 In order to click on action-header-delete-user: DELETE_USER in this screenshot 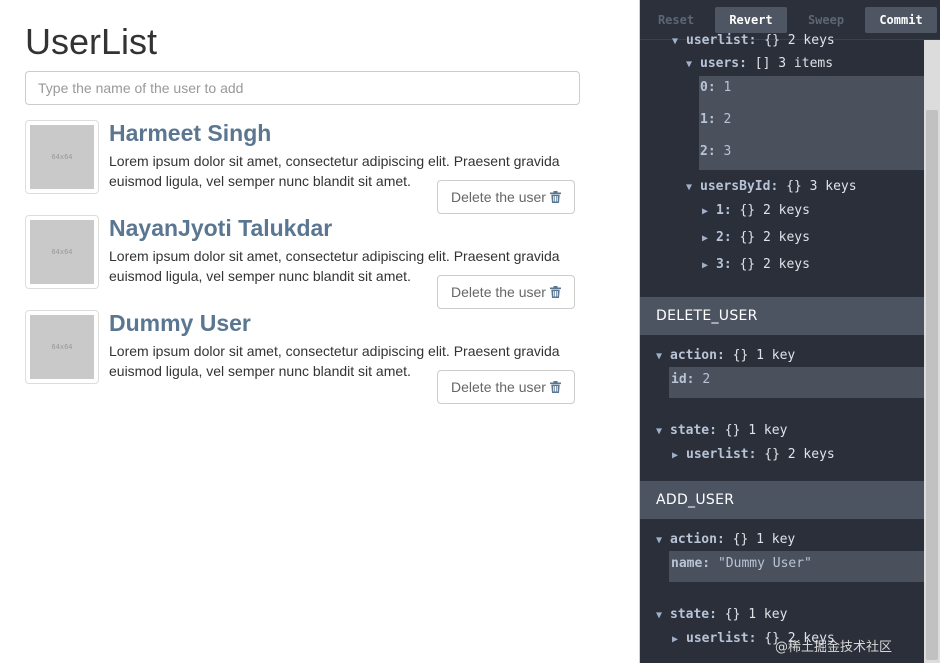, I will do `click(782, 316)`.